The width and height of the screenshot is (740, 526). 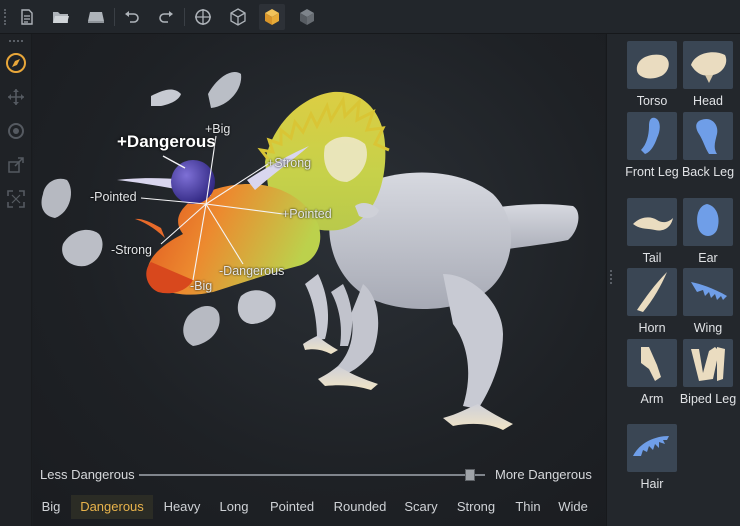 I want to click on blend-label-big-pos: +Big, so click(x=217, y=129).